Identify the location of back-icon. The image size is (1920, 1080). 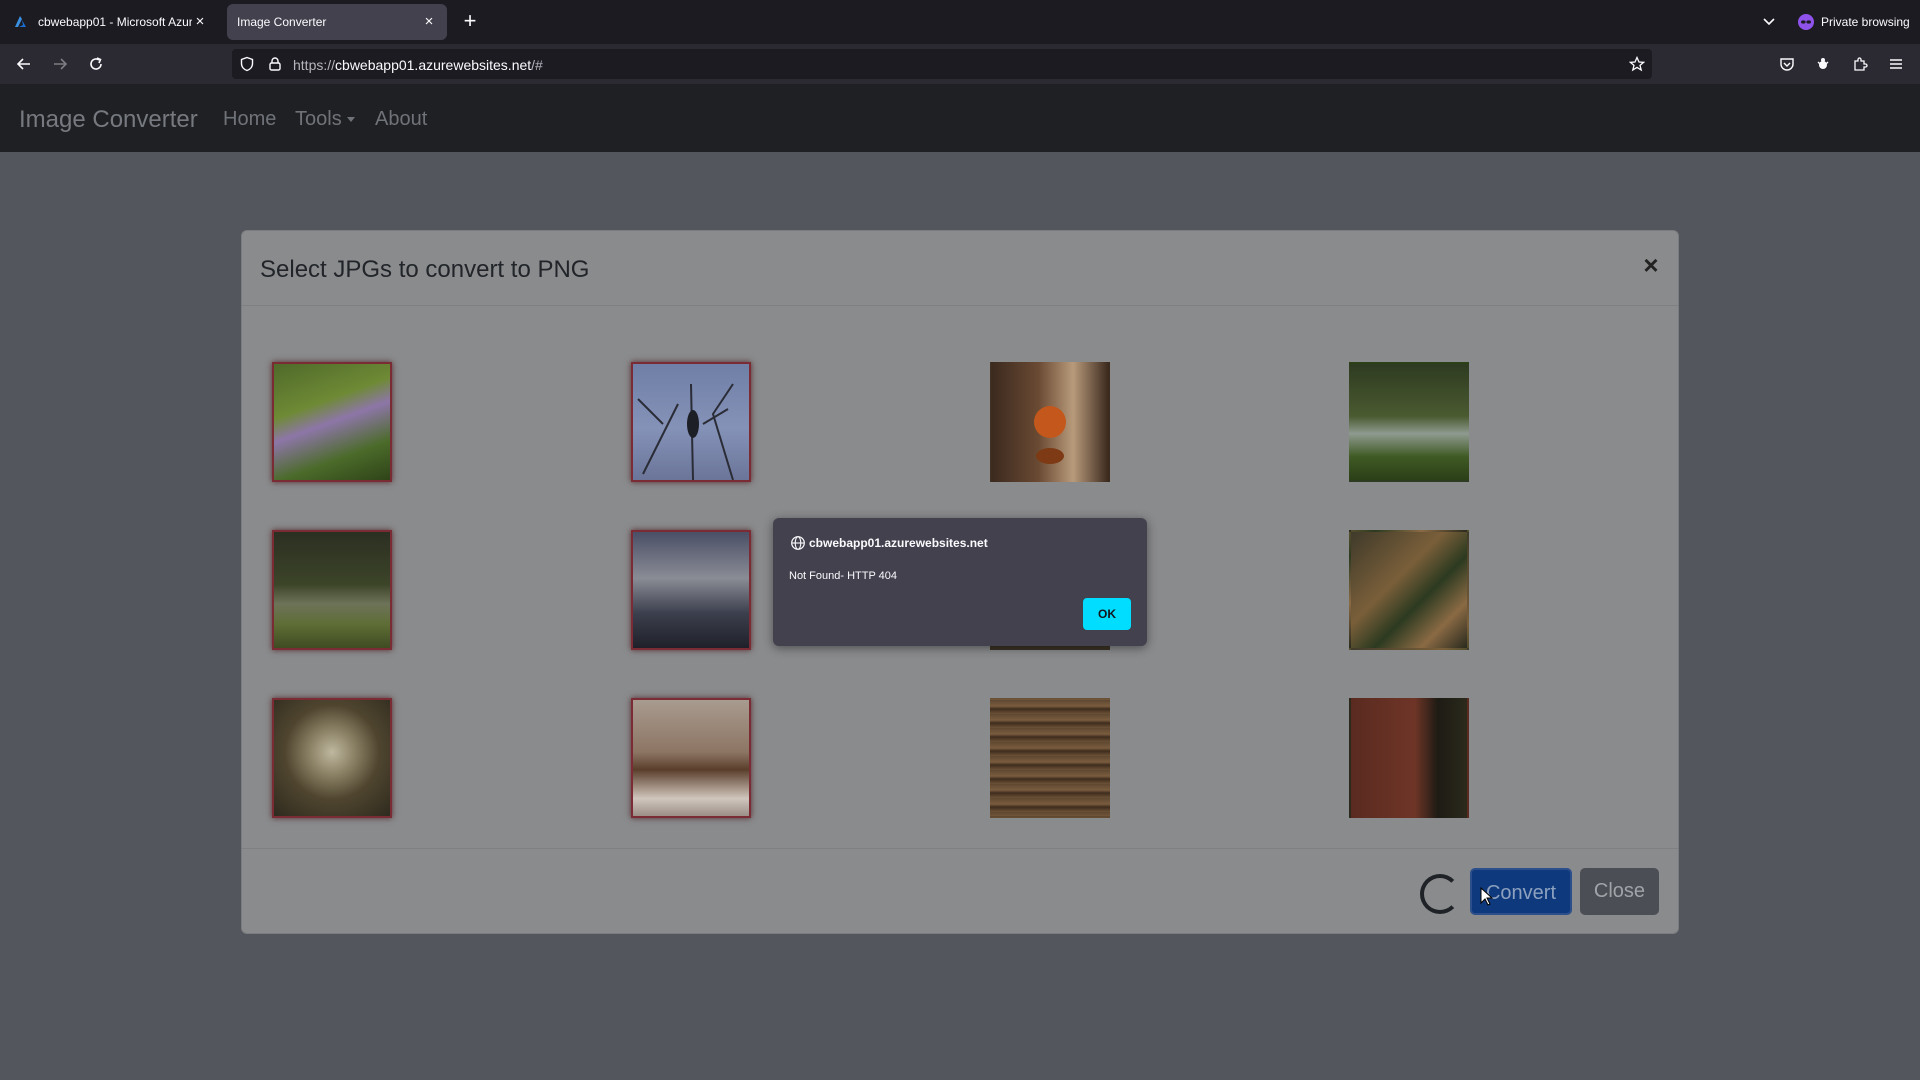
(24, 64).